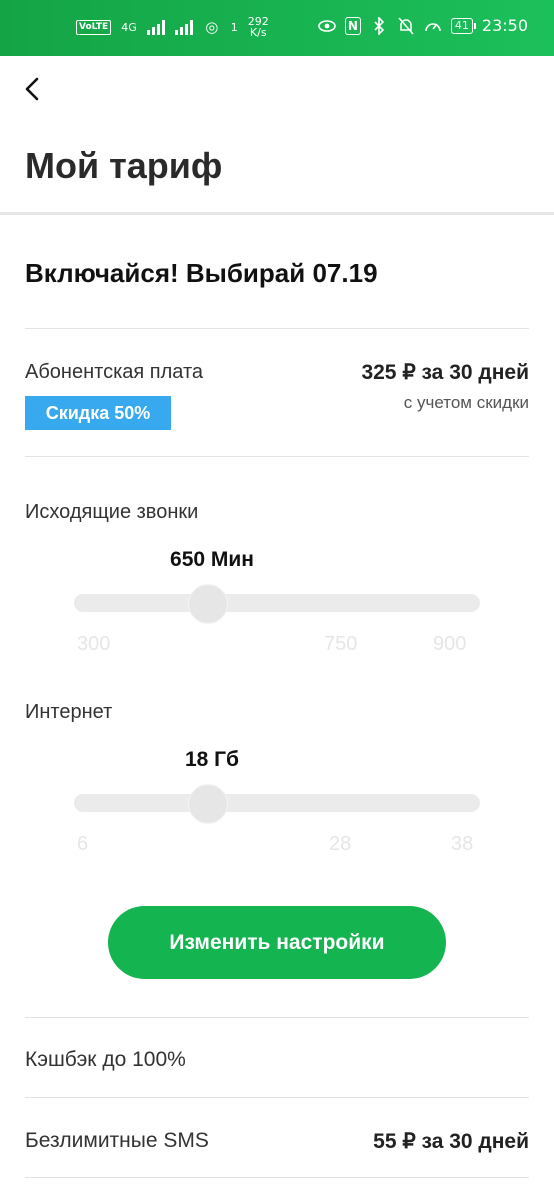  Describe the element at coordinates (105, 1059) in the screenshot. I see `cashback-label: Кэшбэк до 100%` at that location.